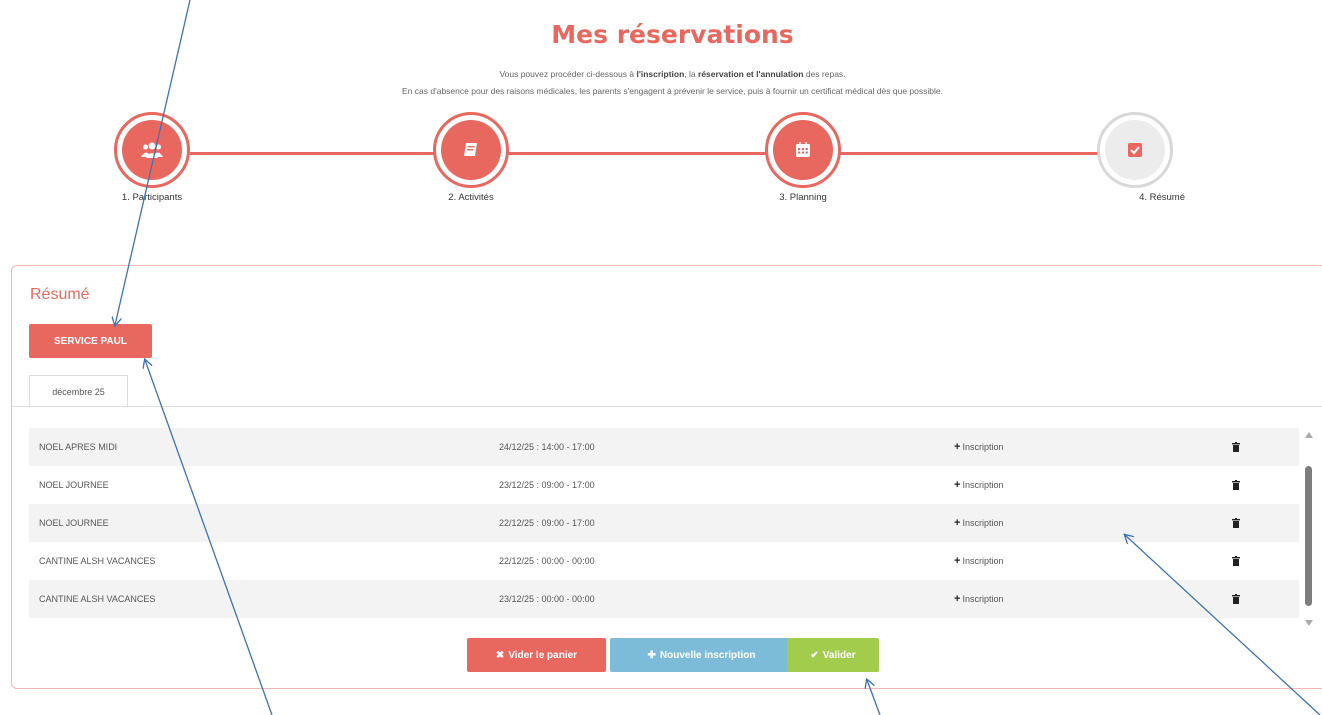  Describe the element at coordinates (78, 447) in the screenshot. I see `activity-name: NOEL APRES MIDI` at that location.